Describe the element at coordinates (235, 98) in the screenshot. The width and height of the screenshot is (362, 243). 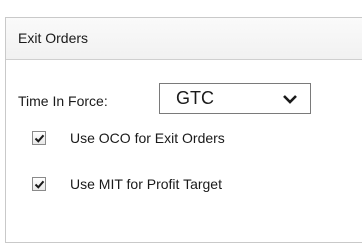
I see `time-in-force-dropdown: GTC` at that location.